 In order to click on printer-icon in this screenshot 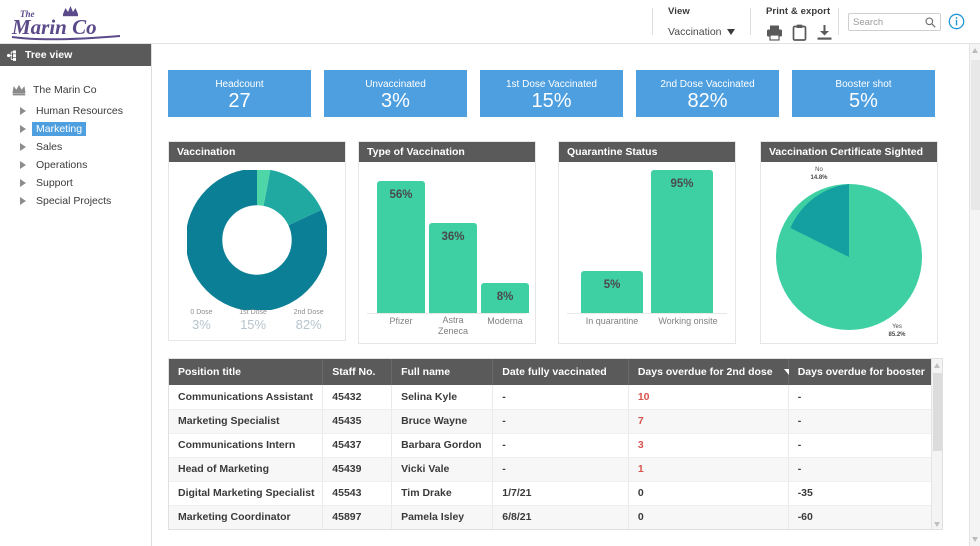, I will do `click(774, 32)`.